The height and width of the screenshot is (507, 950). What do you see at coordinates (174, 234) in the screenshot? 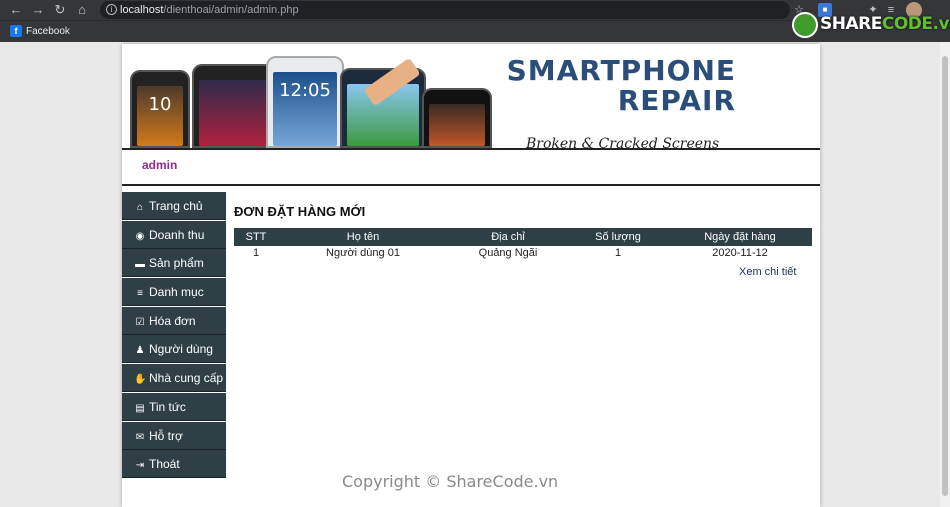
I see `sidebar-item-doanh-thu: ◉ Doanh thu` at bounding box center [174, 234].